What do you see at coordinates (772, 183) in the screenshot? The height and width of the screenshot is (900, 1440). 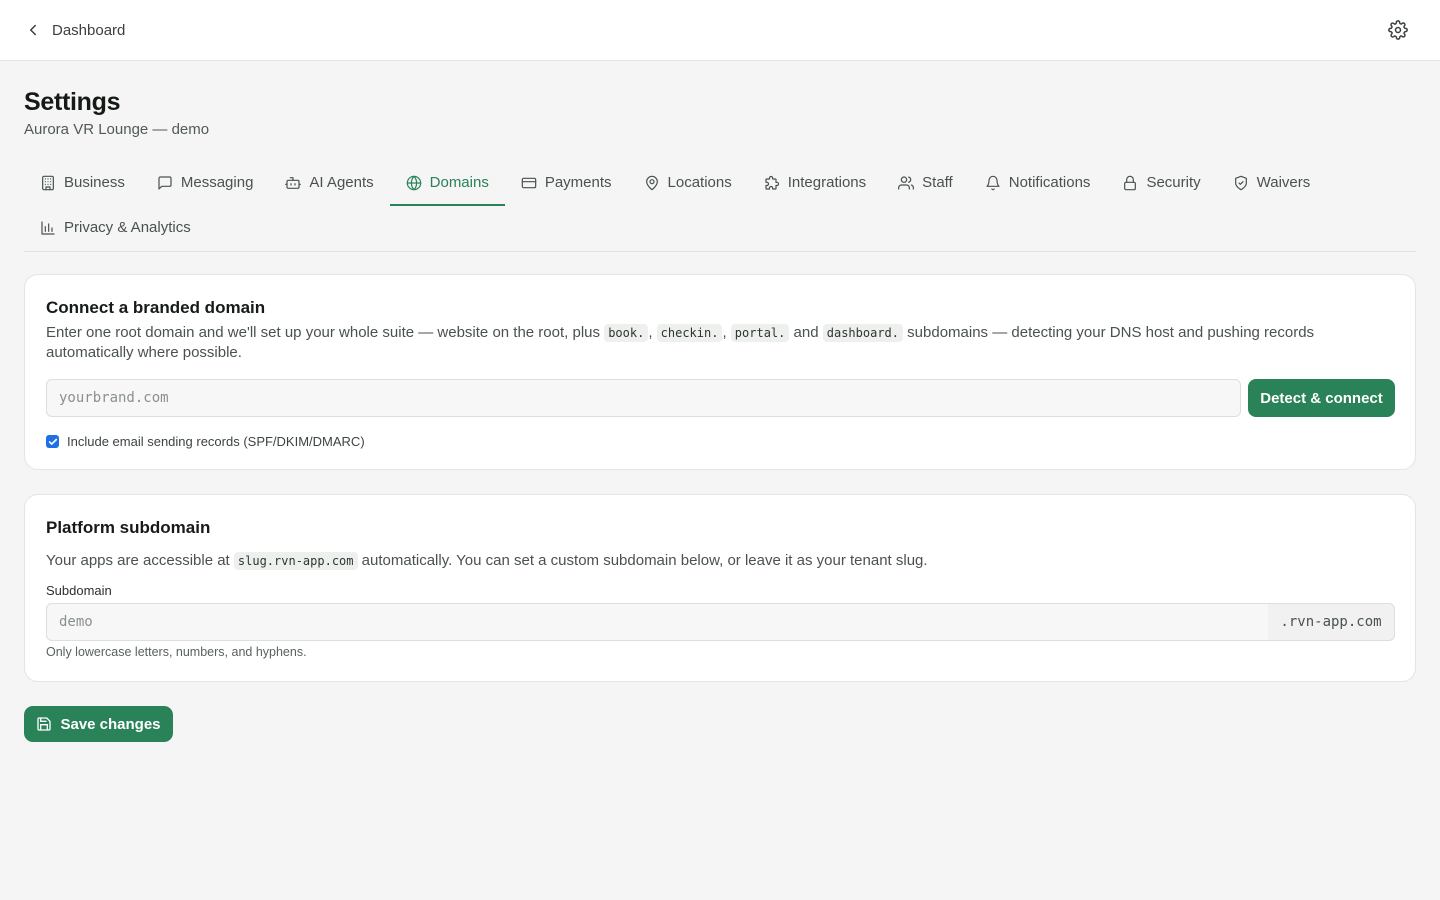 I see `puzzle-icon` at bounding box center [772, 183].